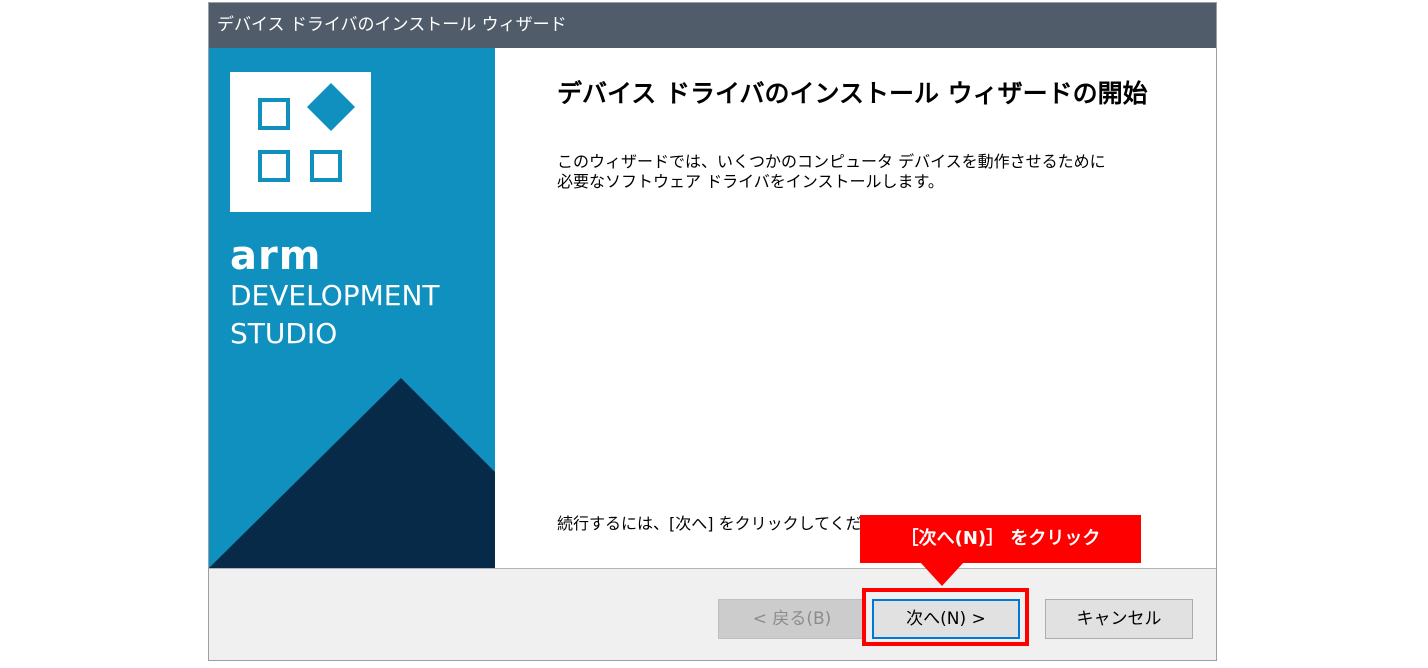 The width and height of the screenshot is (1428, 668). Describe the element at coordinates (284, 333) in the screenshot. I see `brand-studio-text: STUDIO` at that location.